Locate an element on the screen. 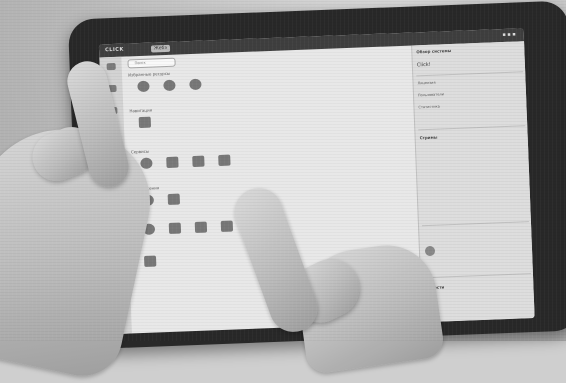 This screenshot has height=383, width=566. search-input: Поиск is located at coordinates (151, 63).